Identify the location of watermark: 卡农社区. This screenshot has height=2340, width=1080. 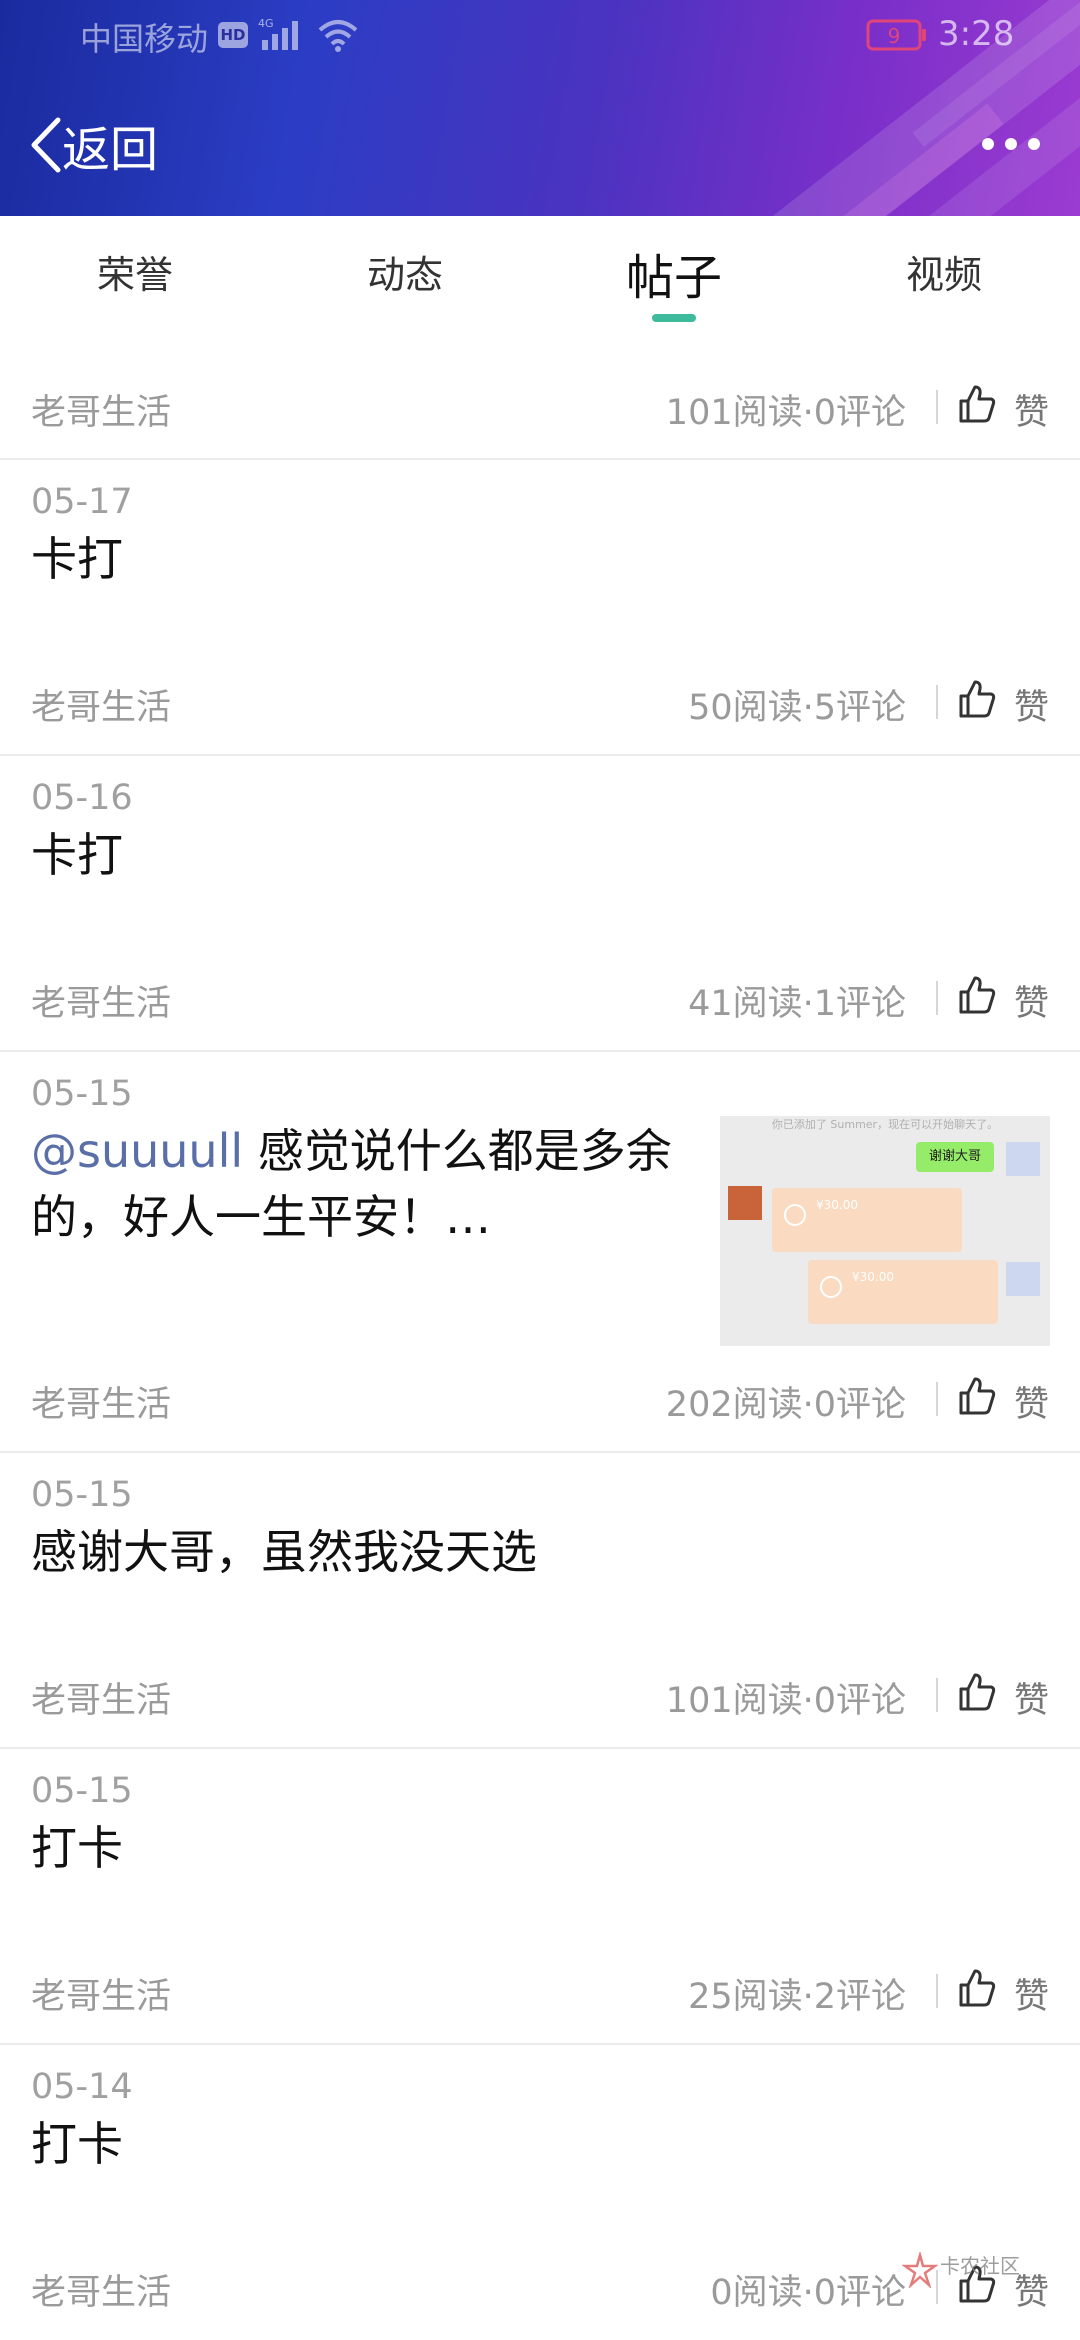
(980, 2278).